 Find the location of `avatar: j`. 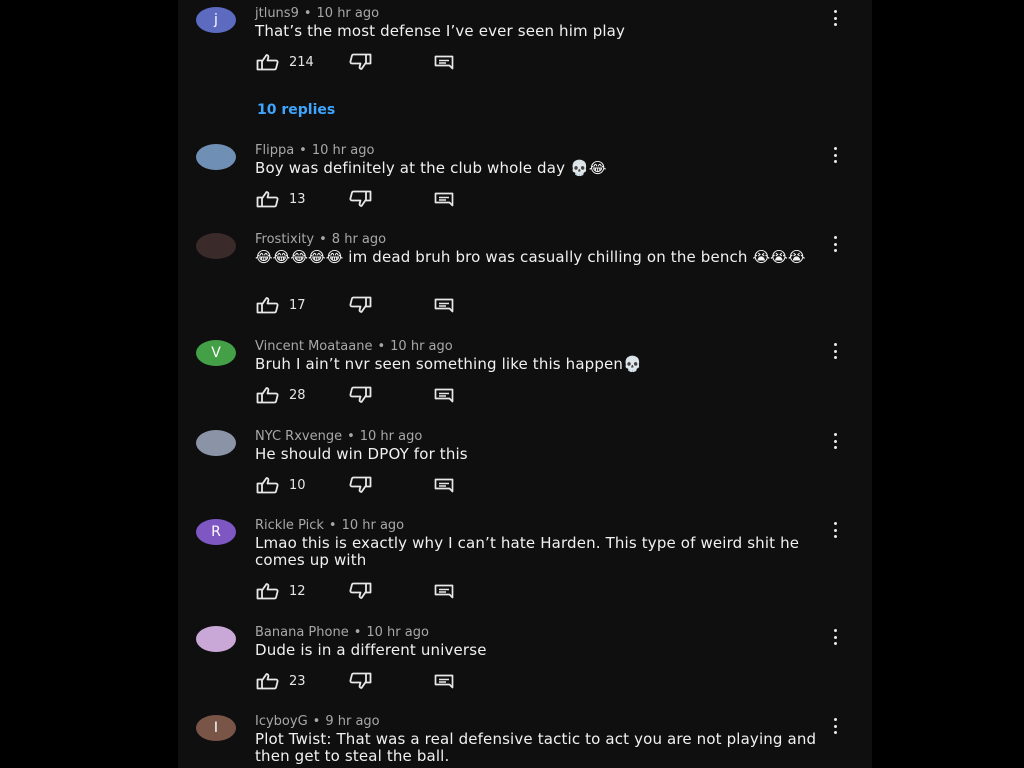

avatar: j is located at coordinates (216, 20).